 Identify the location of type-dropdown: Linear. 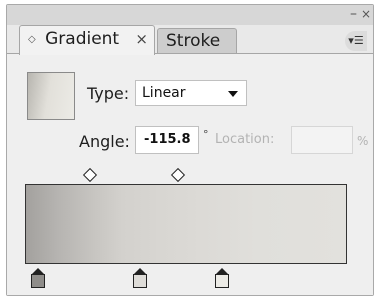
(191, 93).